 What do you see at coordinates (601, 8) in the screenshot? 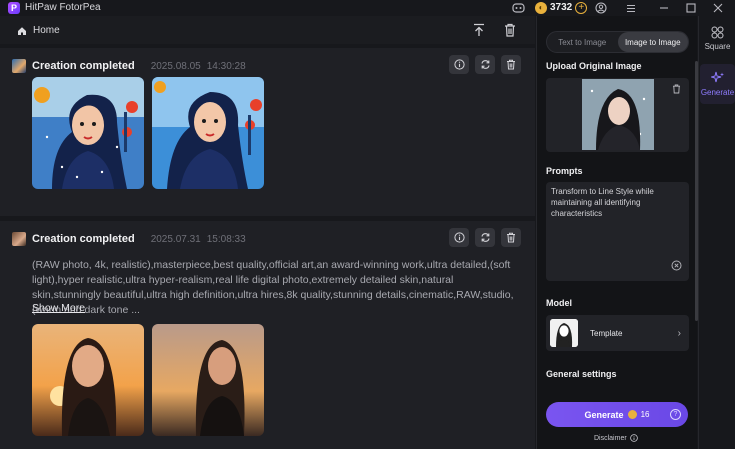
I see `user-icon` at bounding box center [601, 8].